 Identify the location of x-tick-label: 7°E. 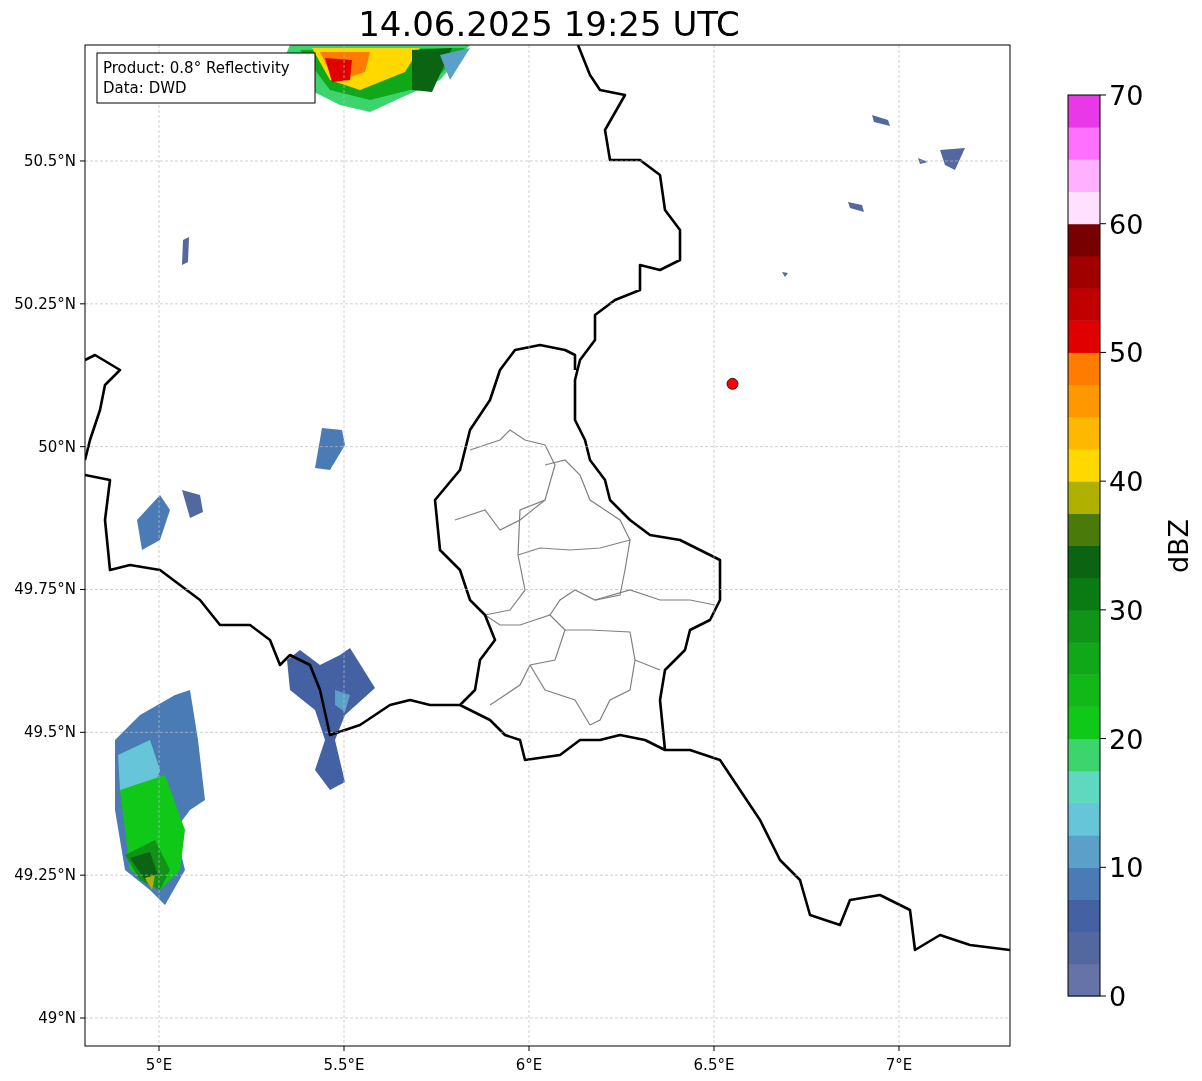
(899, 1065).